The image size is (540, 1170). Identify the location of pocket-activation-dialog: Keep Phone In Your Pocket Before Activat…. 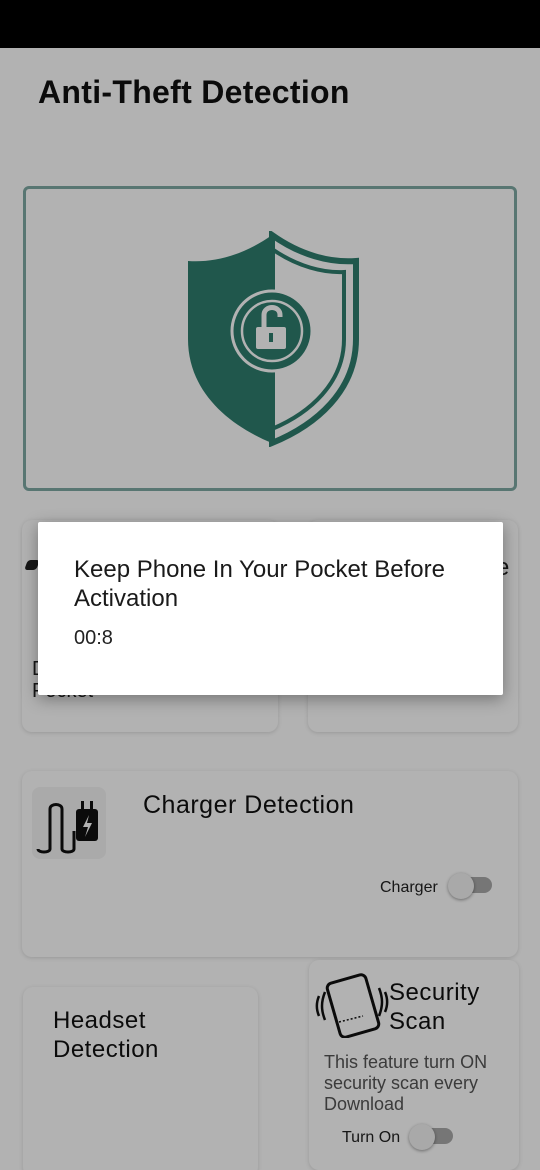
(270, 608).